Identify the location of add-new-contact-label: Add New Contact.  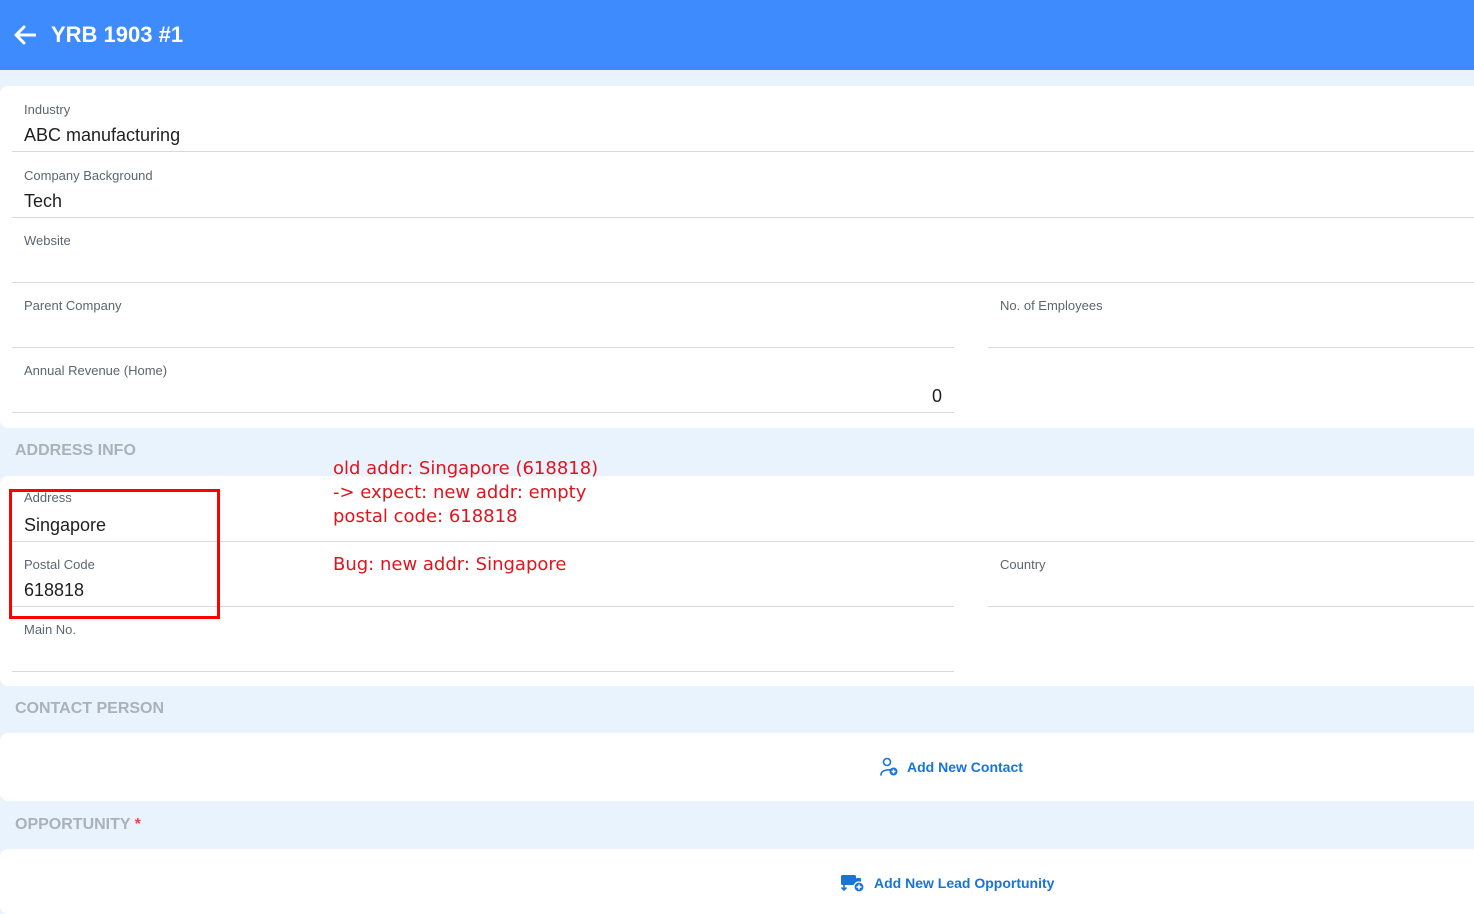
(965, 767).